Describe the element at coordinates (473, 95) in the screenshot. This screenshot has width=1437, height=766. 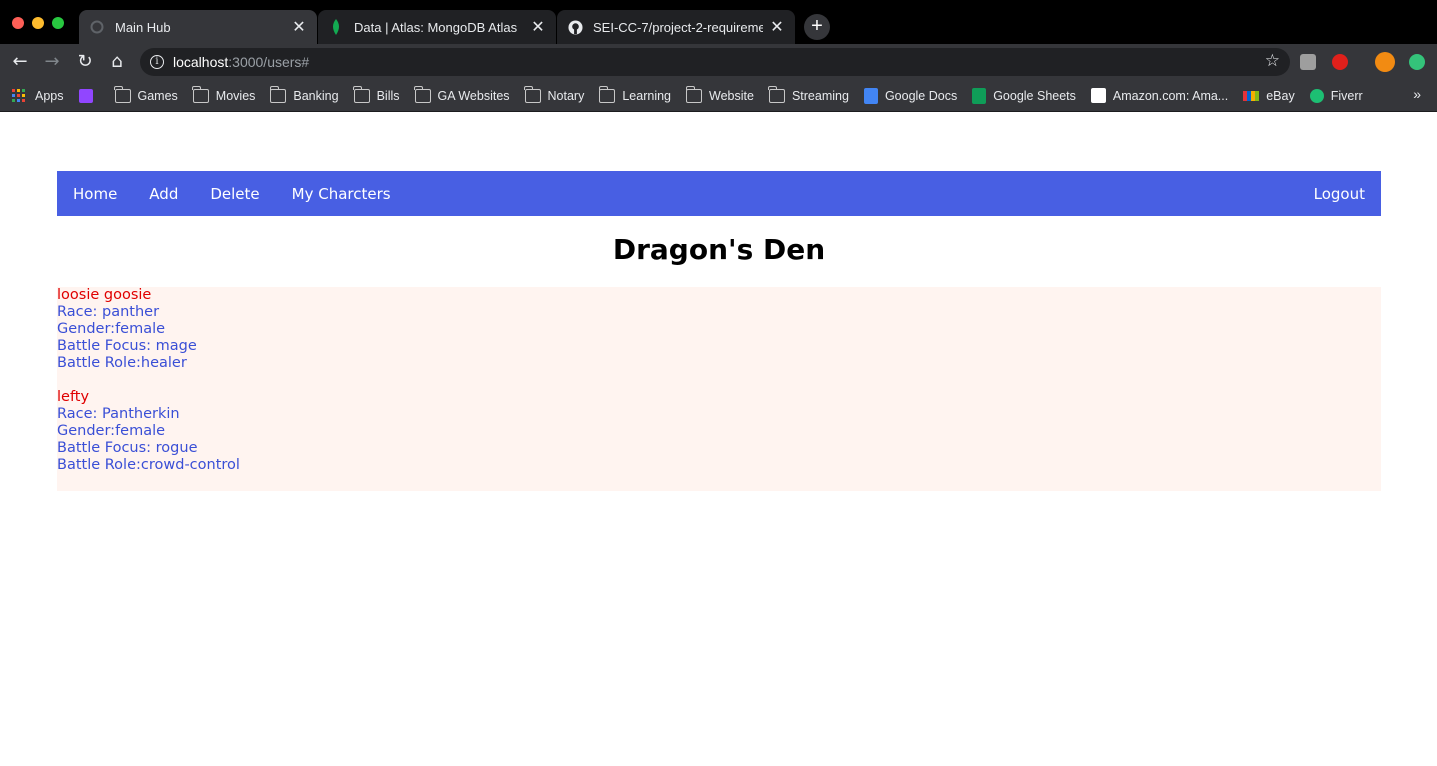
I see `bookmark-label: GA Websites` at that location.